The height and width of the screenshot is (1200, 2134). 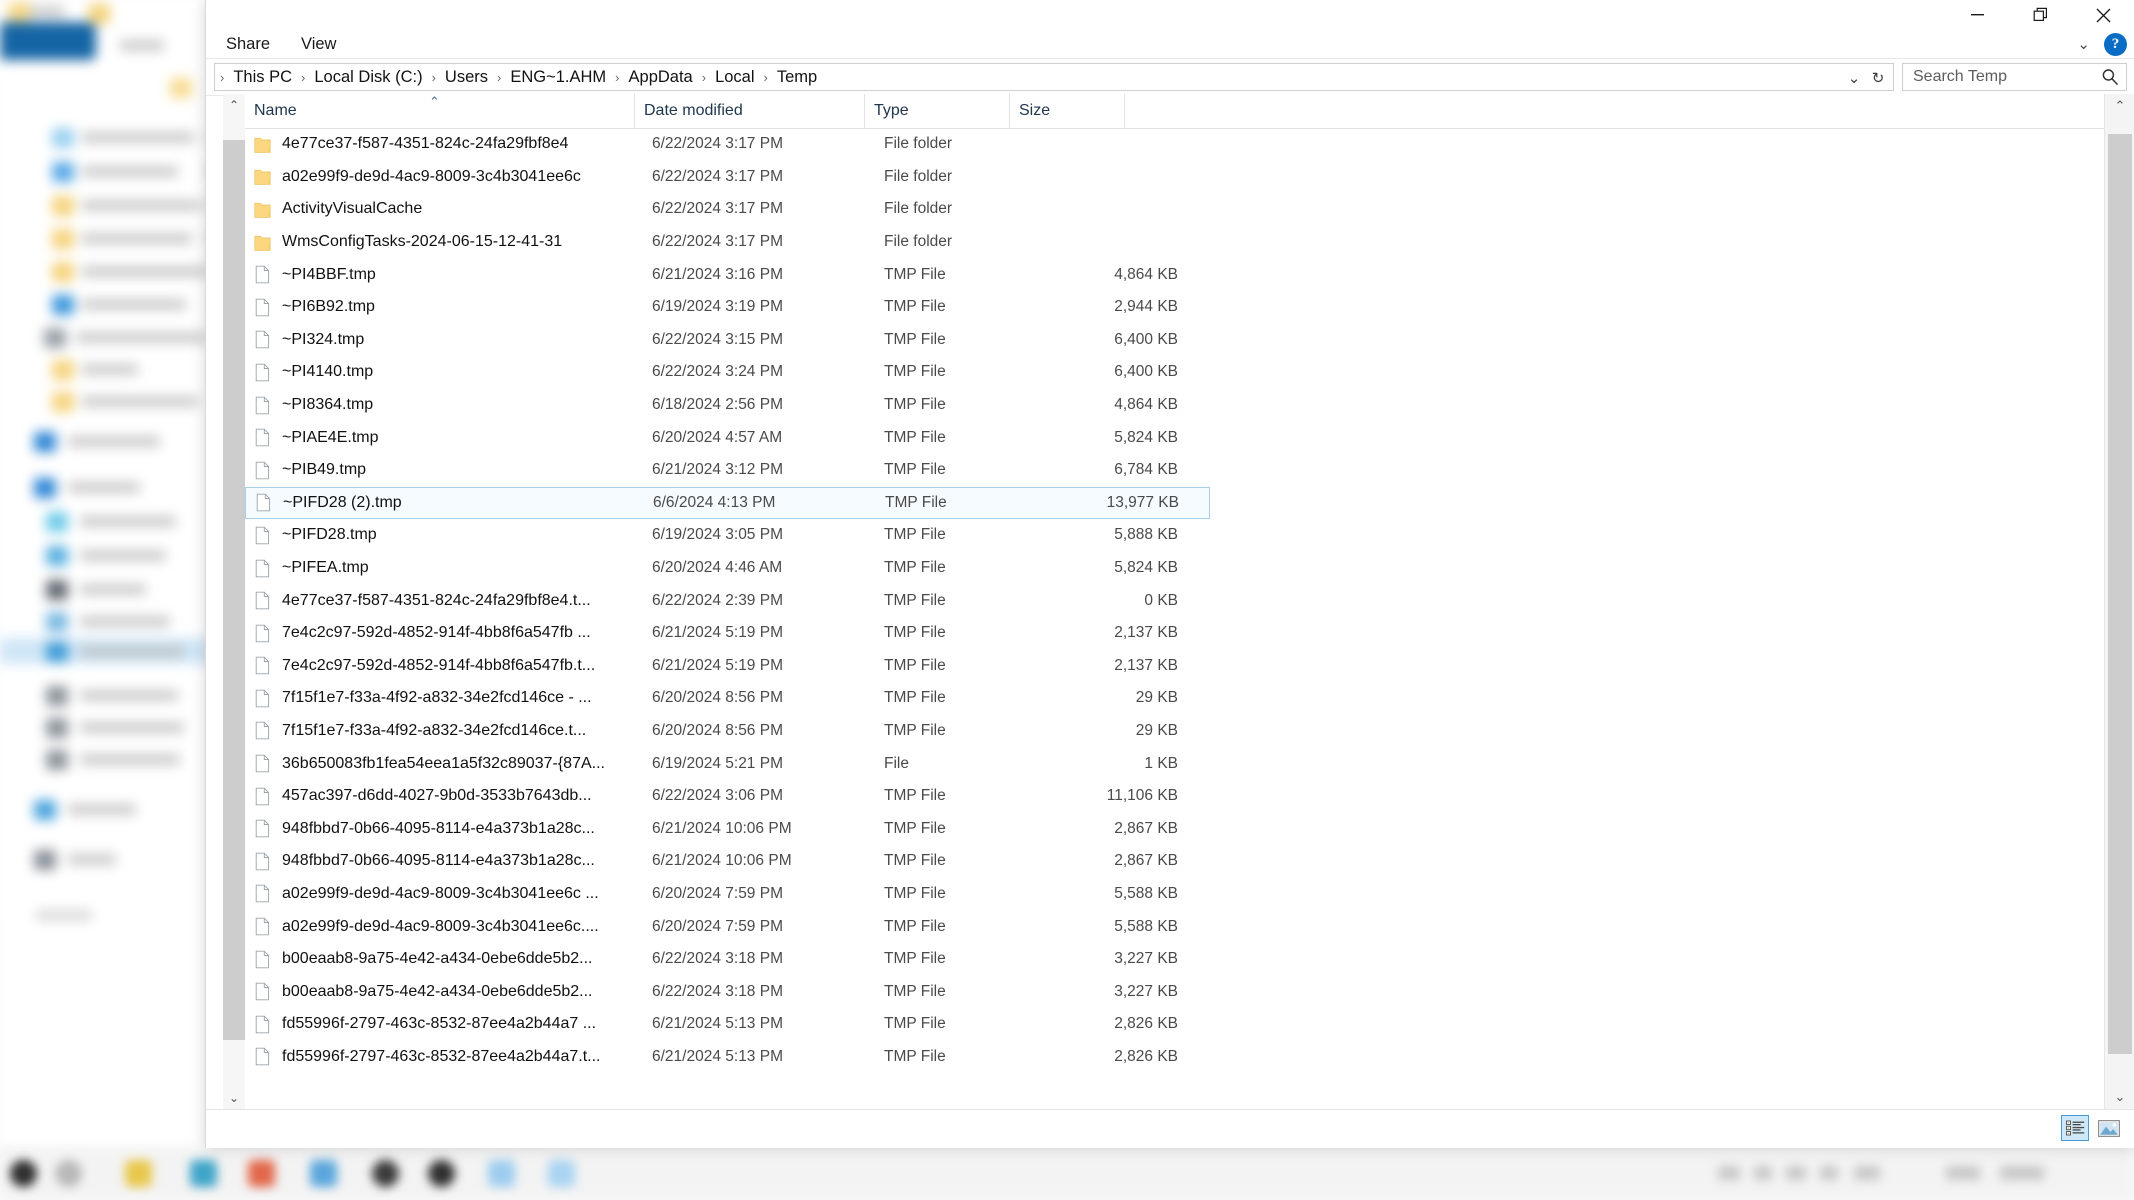 I want to click on help-icon: ?, so click(x=2115, y=44).